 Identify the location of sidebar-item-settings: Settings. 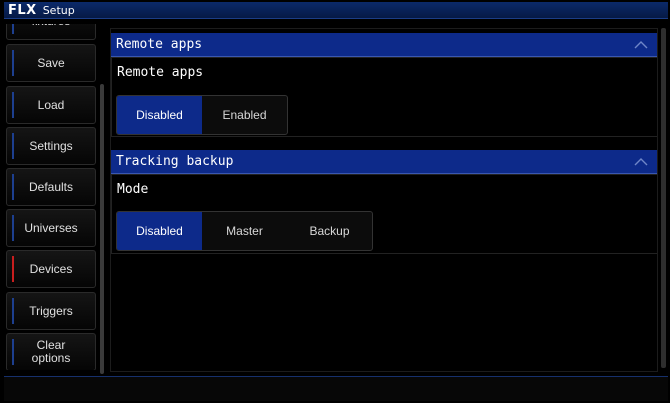
(51, 146).